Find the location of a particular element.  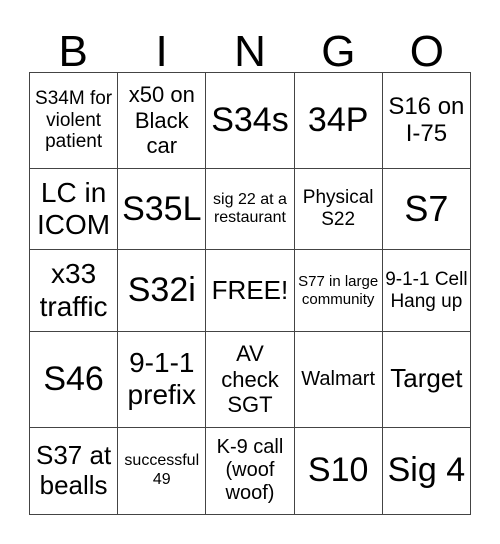

header-letter: B is located at coordinates (73, 51).